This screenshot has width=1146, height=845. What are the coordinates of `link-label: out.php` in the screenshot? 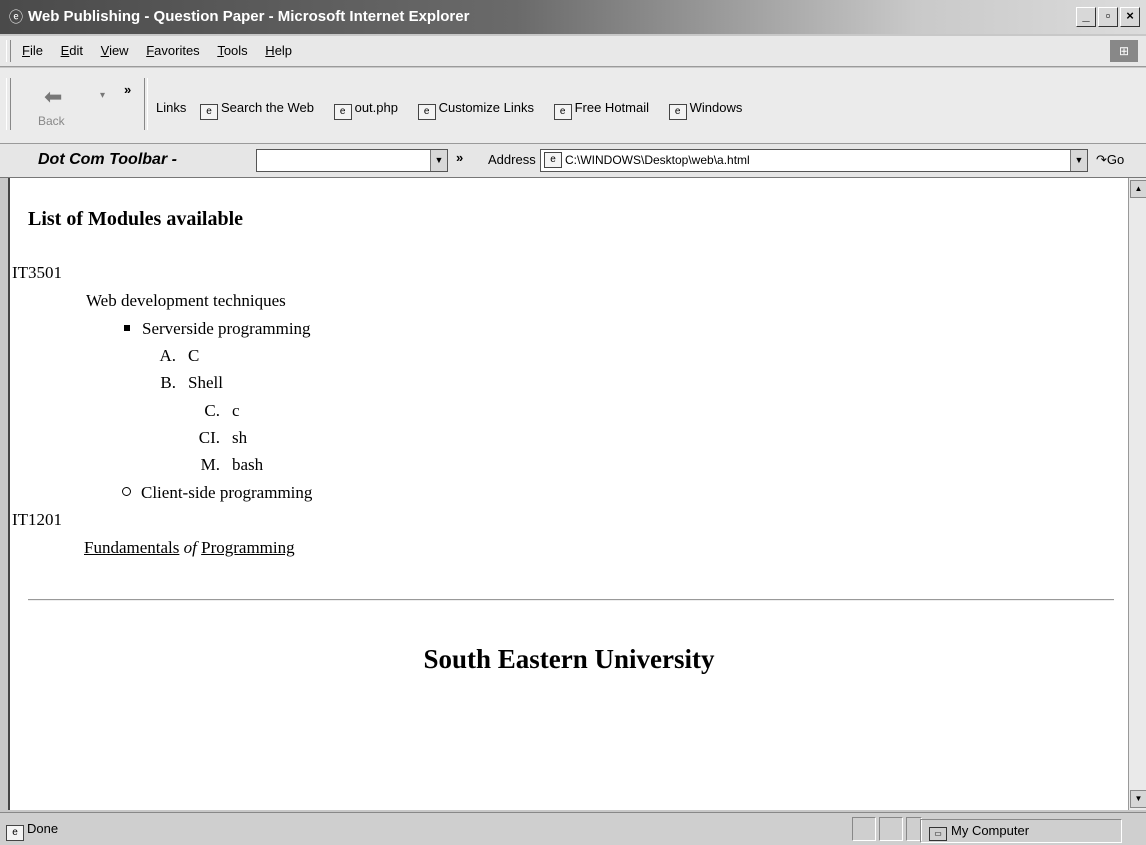 It's located at (376, 107).